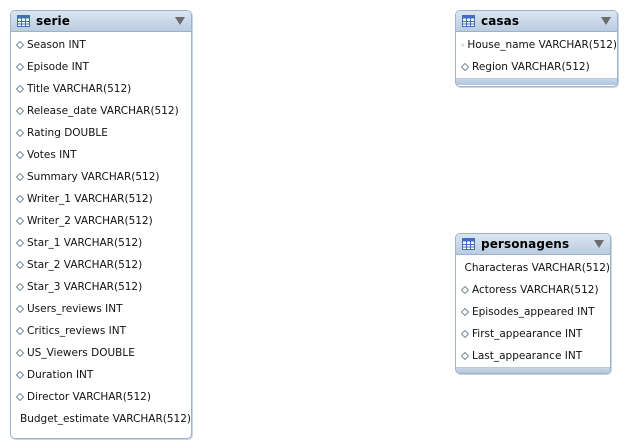 The width and height of the screenshot is (626, 447). I want to click on column-row: Release_date VARCHAR(512), so click(101, 111).